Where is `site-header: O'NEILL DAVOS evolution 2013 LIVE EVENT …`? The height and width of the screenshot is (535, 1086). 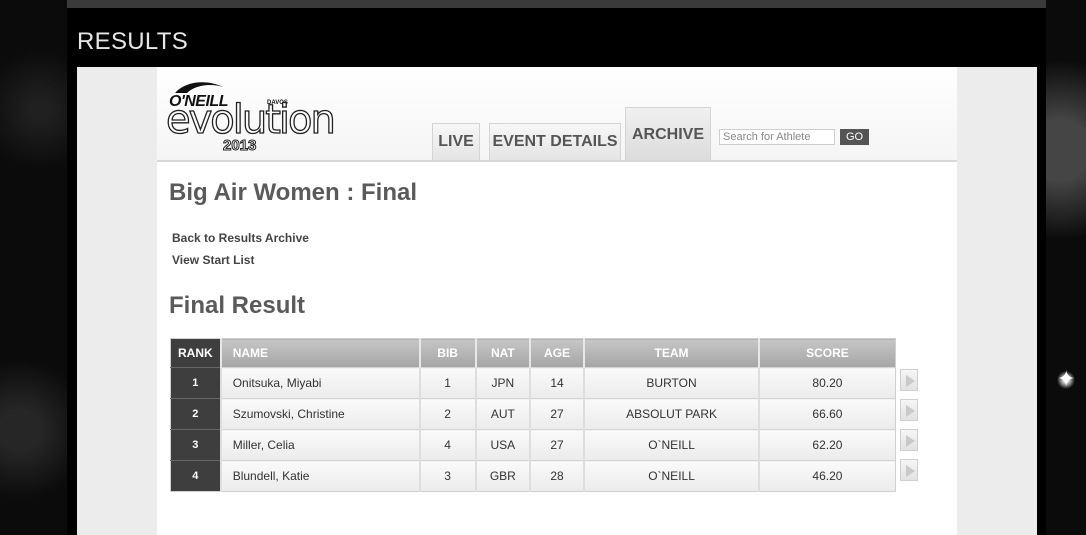 site-header: O'NEILL DAVOS evolution 2013 LIVE EVENT … is located at coordinates (557, 114).